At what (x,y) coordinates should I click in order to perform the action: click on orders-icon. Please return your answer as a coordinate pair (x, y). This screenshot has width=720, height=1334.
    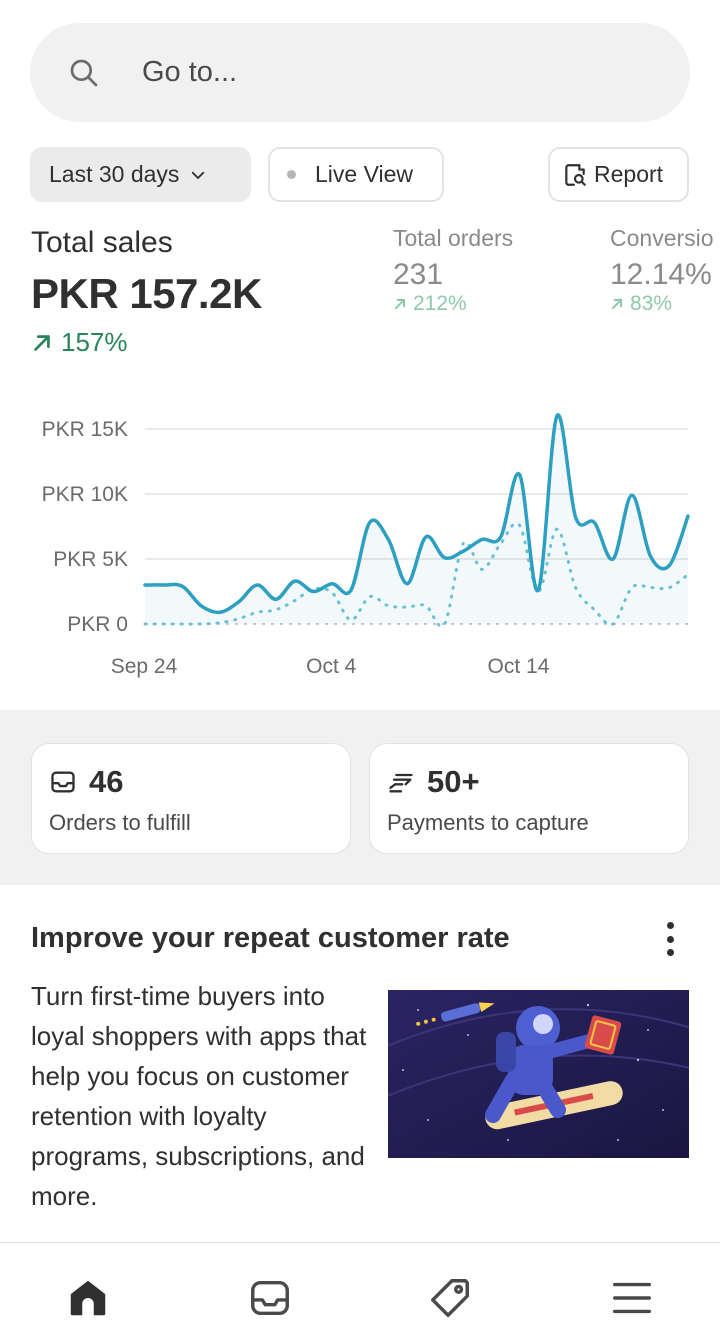
    Looking at the image, I should click on (270, 1298).